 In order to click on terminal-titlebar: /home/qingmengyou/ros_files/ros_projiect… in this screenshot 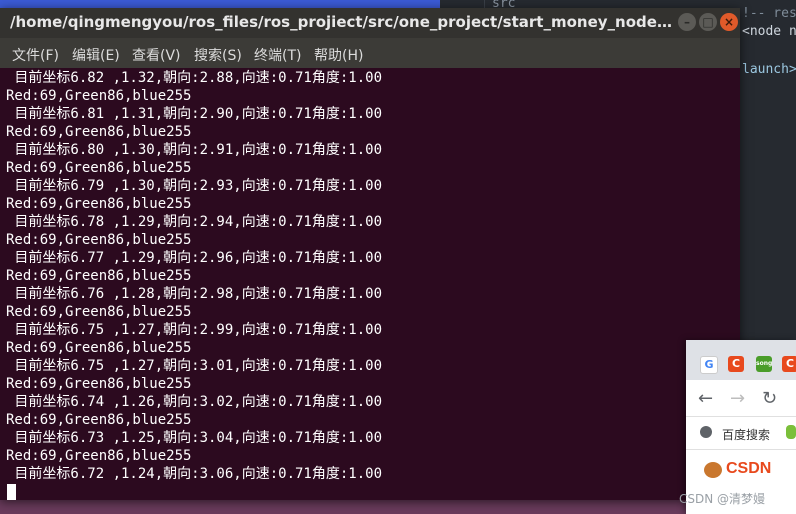, I will do `click(370, 23)`.